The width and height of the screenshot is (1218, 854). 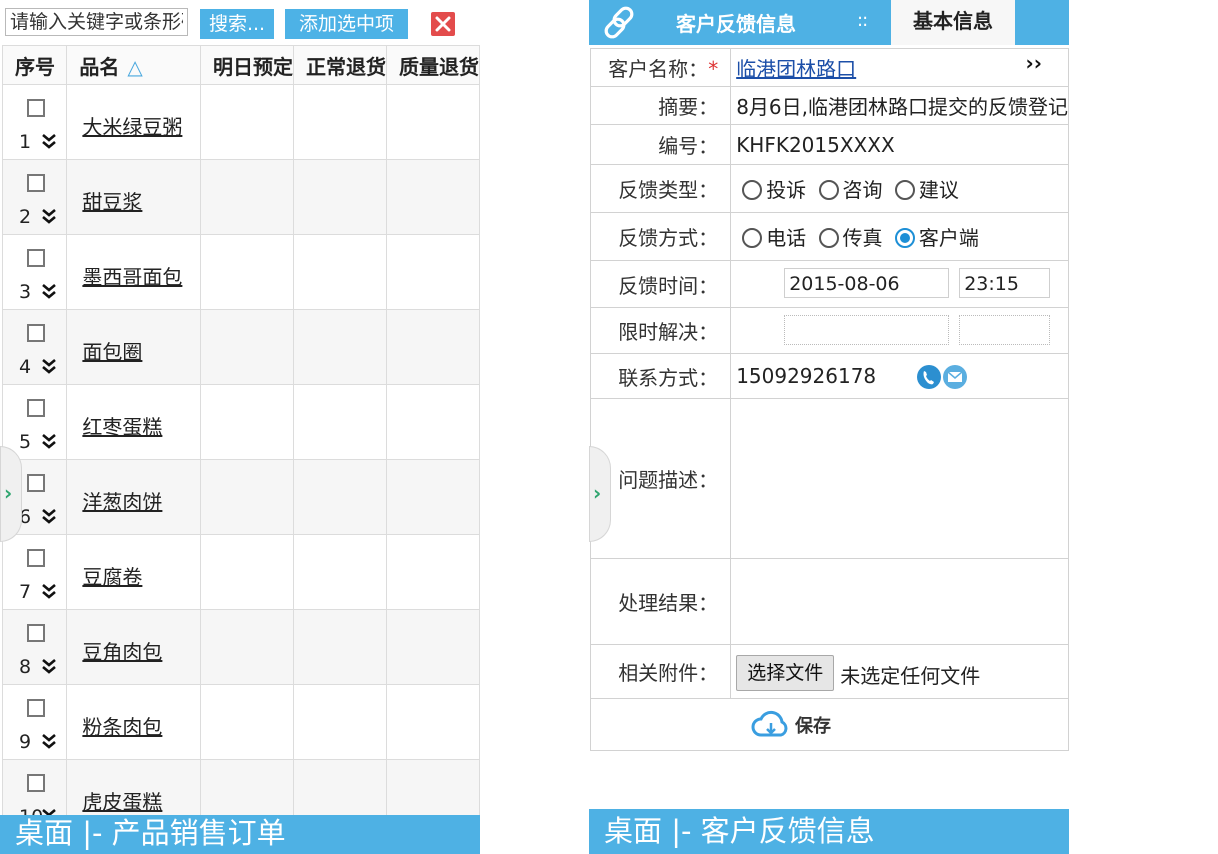 What do you see at coordinates (867, 283) in the screenshot?
I see `date-input: 2015-08-06` at bounding box center [867, 283].